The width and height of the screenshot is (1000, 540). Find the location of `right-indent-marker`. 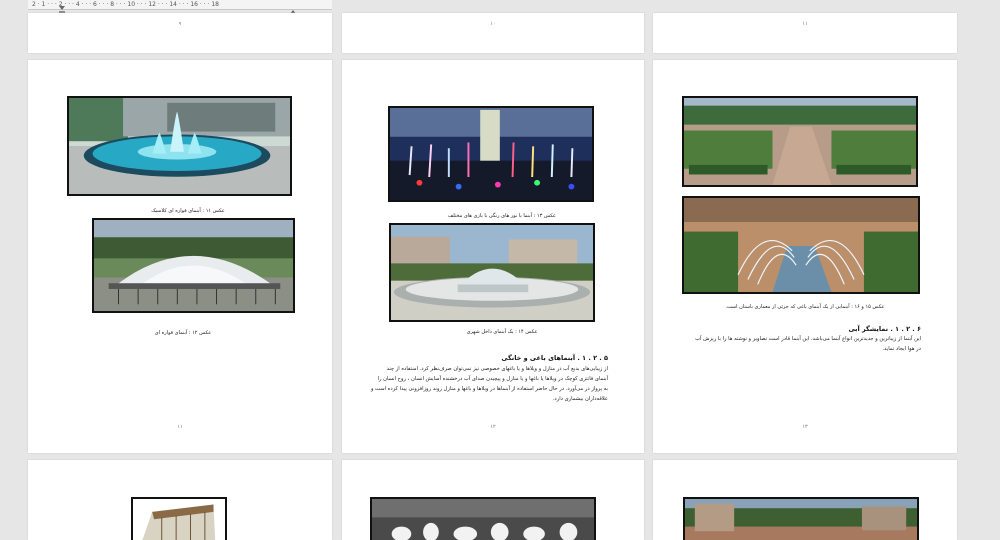

right-indent-marker is located at coordinates (293, 7).